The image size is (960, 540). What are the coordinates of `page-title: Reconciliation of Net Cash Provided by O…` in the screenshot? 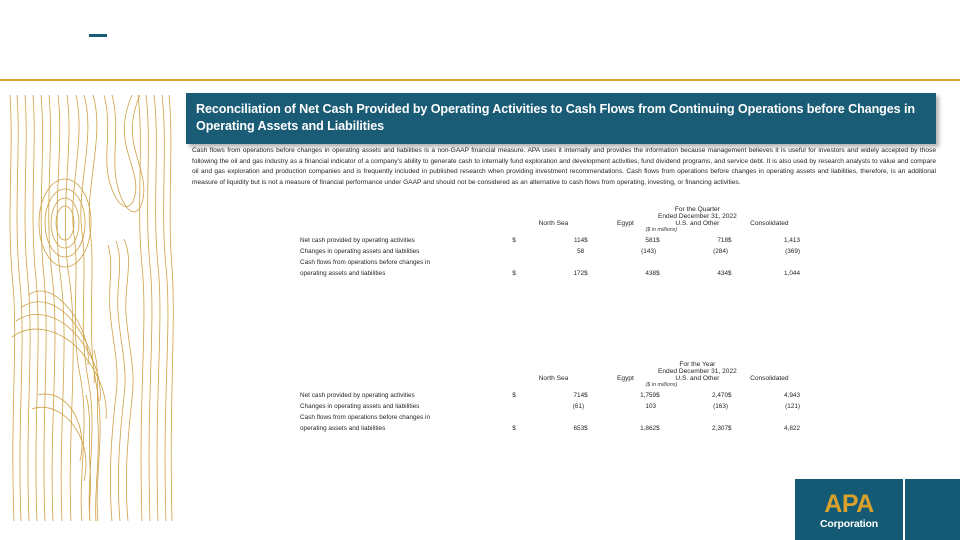 It's located at (555, 117).